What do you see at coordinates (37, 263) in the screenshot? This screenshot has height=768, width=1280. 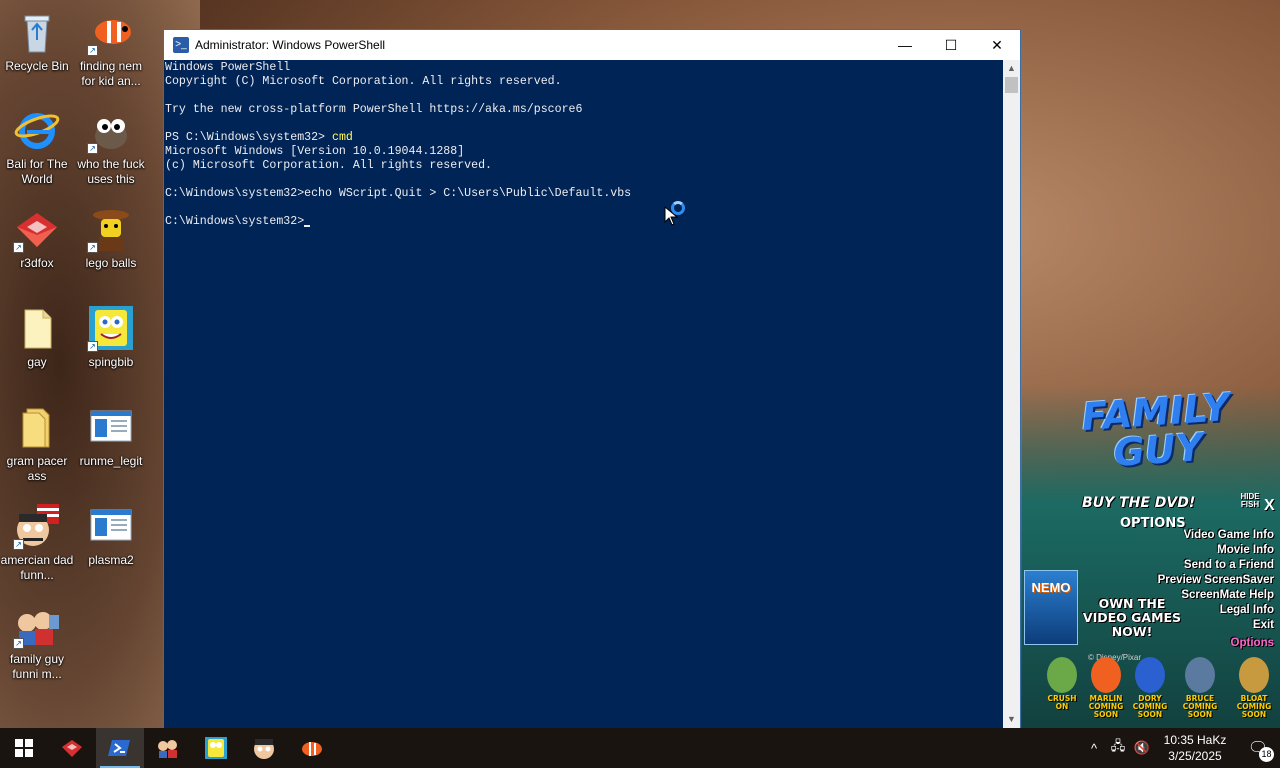 I see `desktop-icon-label: r3dfox` at bounding box center [37, 263].